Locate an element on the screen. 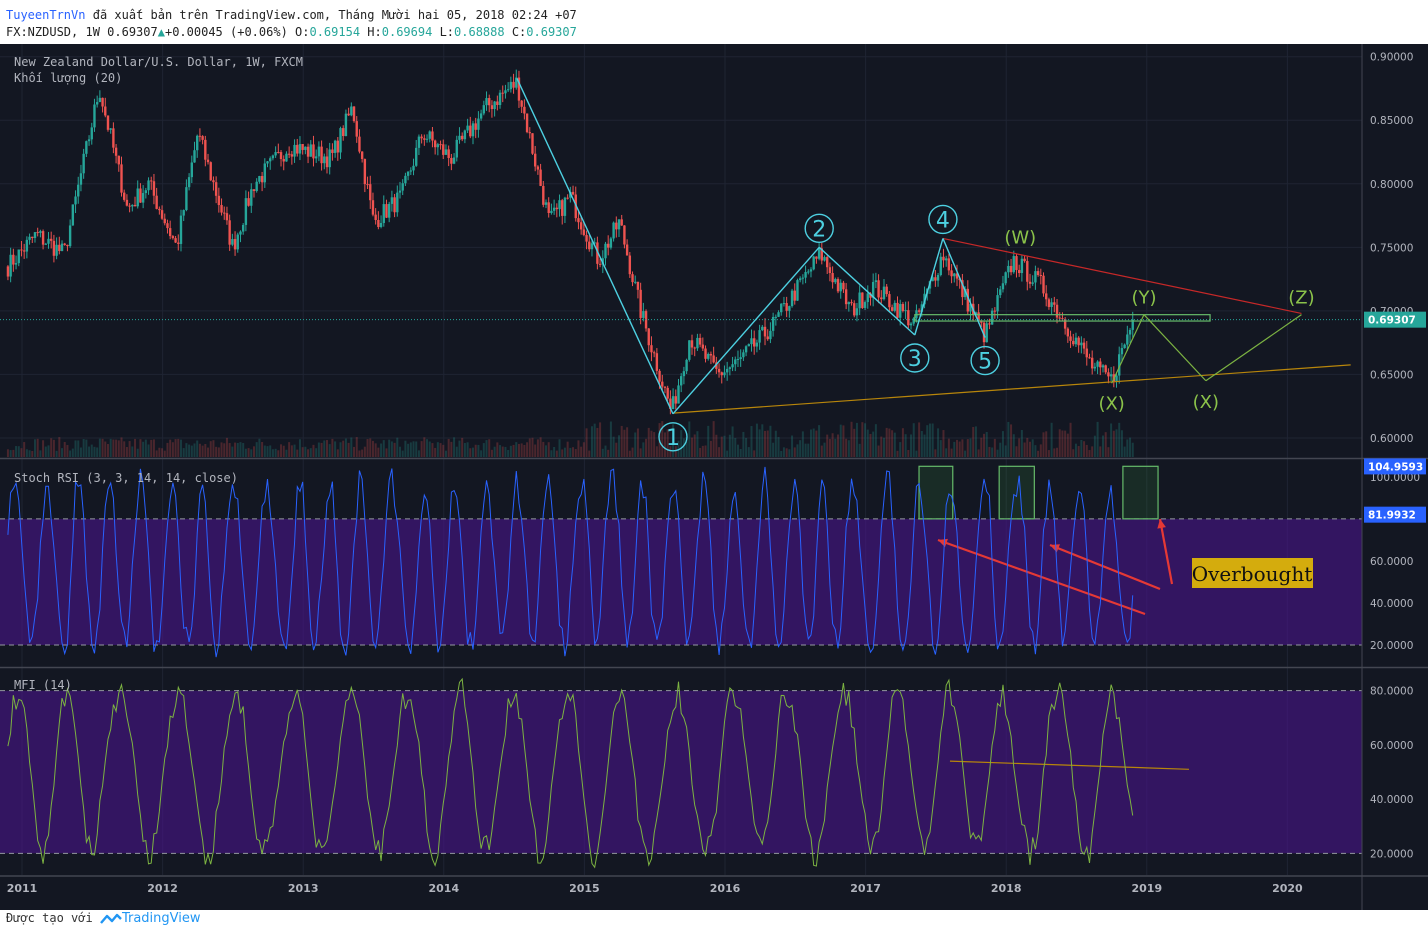  wave-label: (W) is located at coordinates (1020, 238).